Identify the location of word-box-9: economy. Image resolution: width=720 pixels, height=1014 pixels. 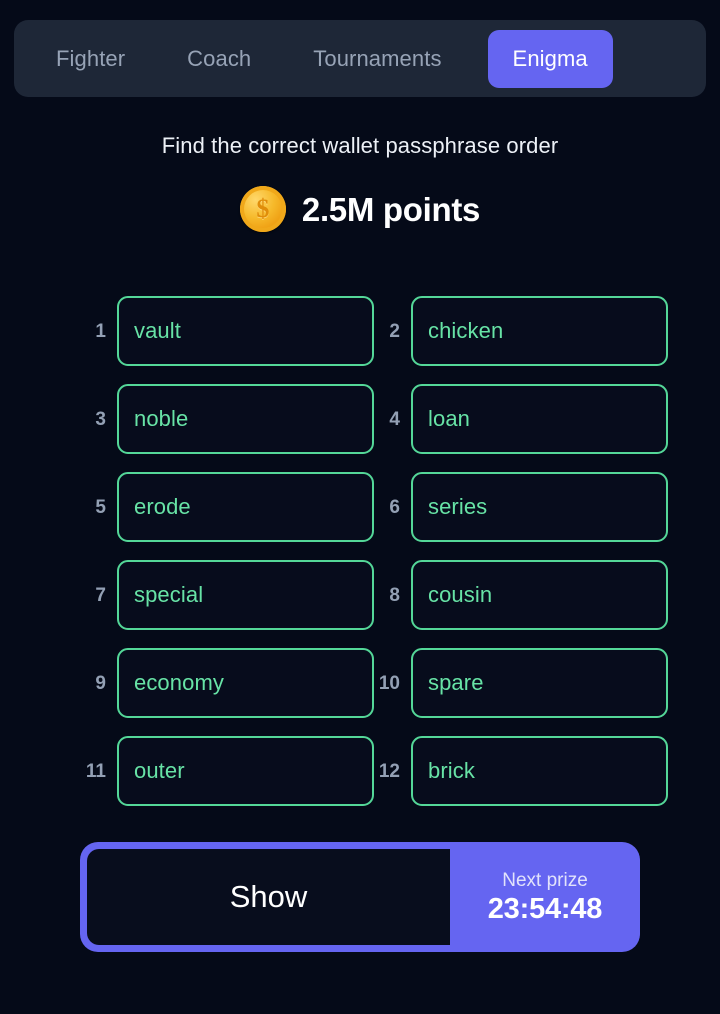
(245, 683).